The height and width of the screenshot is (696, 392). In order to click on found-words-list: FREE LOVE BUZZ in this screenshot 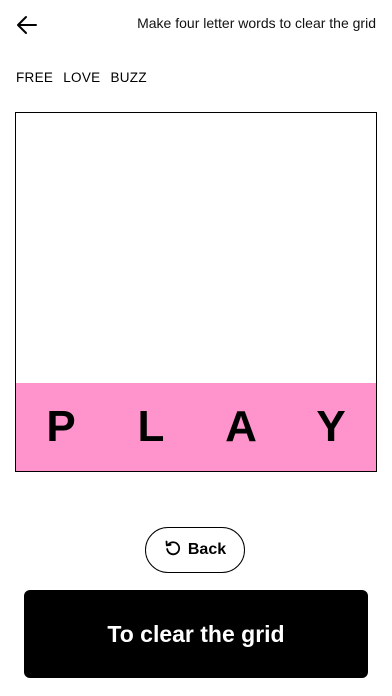, I will do `click(81, 77)`.